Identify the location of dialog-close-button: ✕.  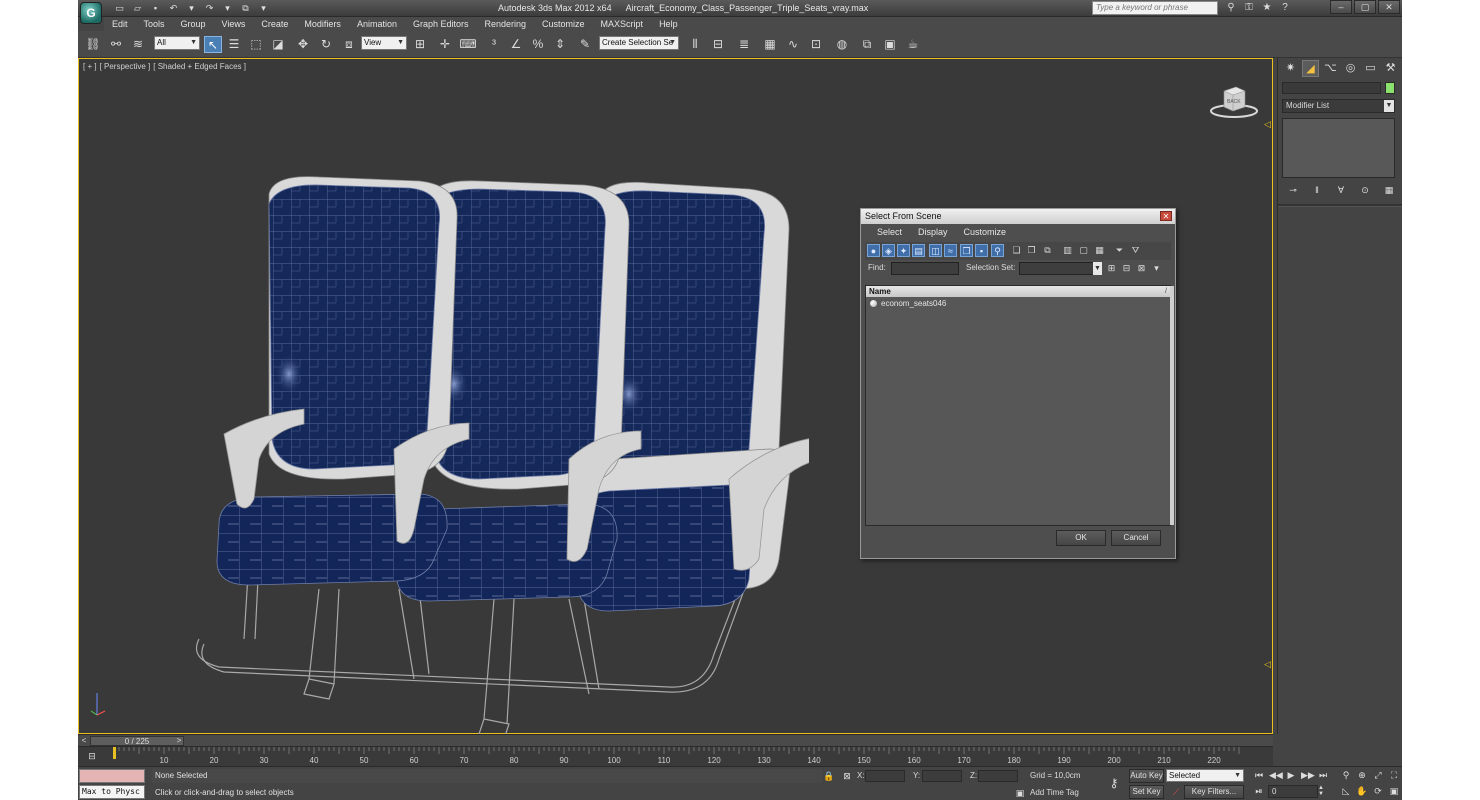
(1166, 216).